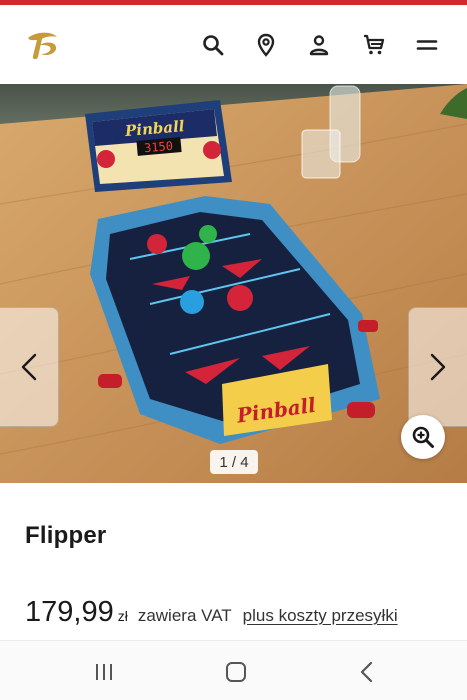 Image resolution: width=467 pixels, height=700 pixels. I want to click on tchibo-logo, so click(42, 45).